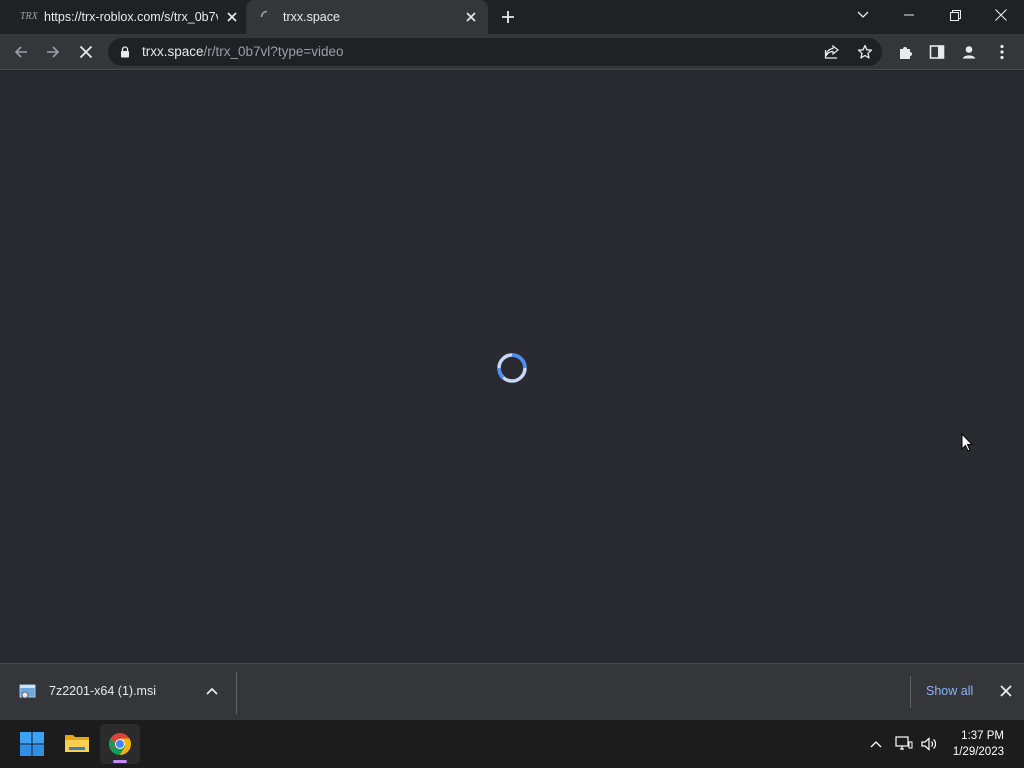  What do you see at coordinates (28, 692) in the screenshot?
I see `installer-file-icon` at bounding box center [28, 692].